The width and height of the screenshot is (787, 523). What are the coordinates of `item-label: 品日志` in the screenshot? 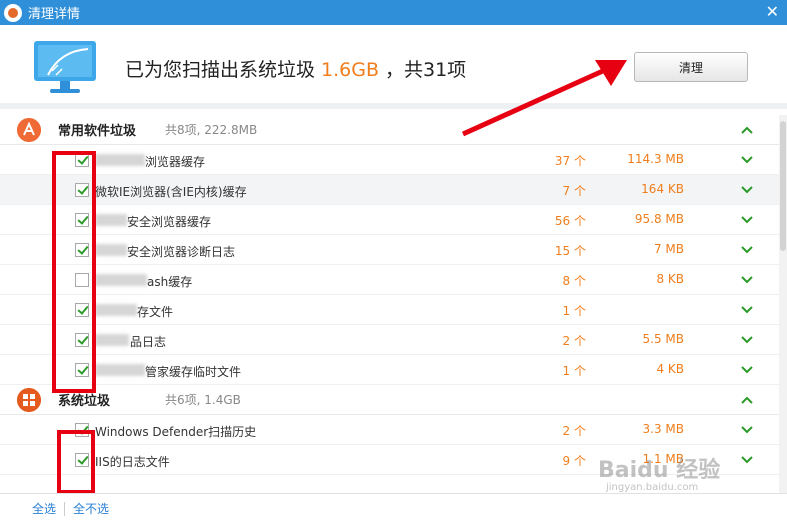 It's located at (148, 342).